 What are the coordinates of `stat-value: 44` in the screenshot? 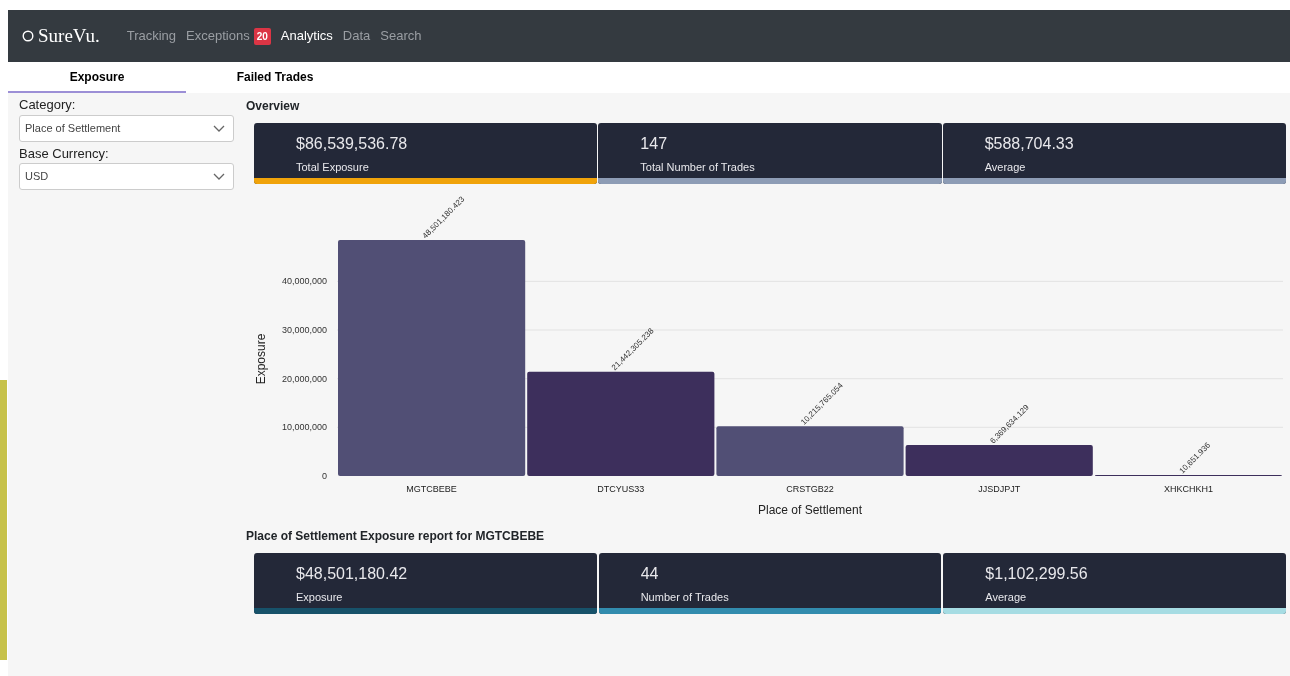 It's located at (649, 574).